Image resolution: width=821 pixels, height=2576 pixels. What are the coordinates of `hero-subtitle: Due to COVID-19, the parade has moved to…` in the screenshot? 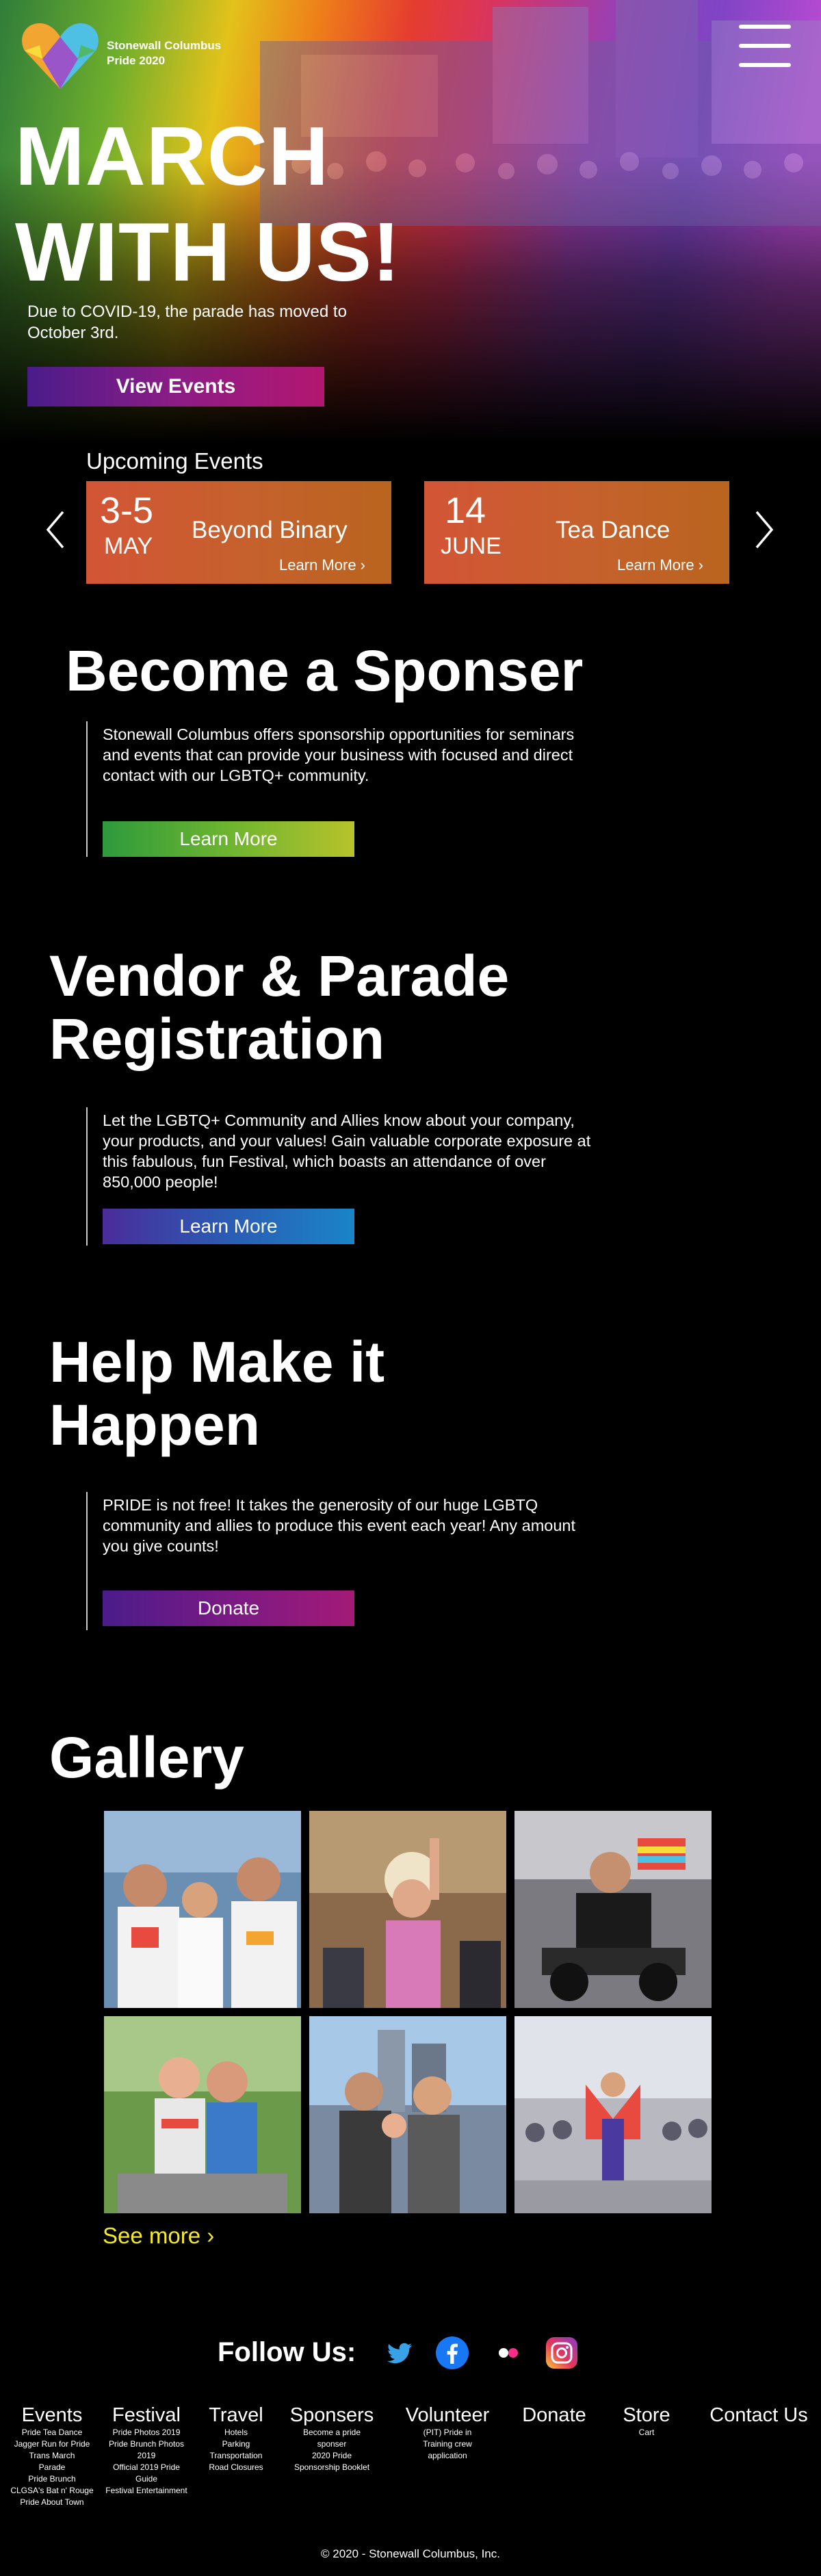 It's located at (187, 322).